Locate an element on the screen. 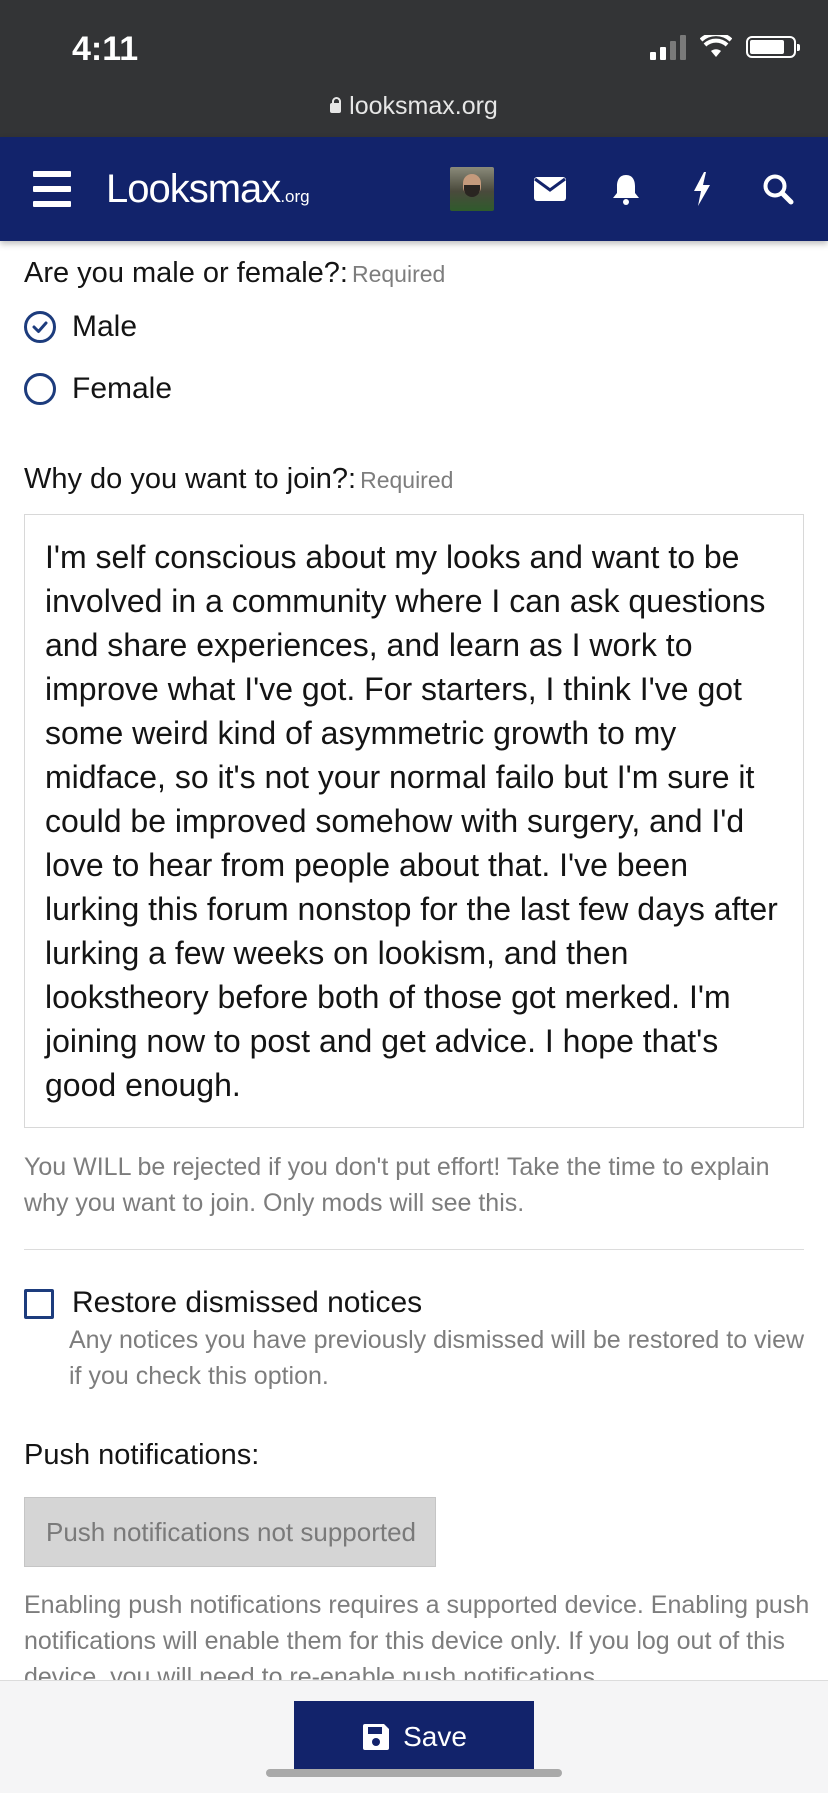 Image resolution: width=828 pixels, height=1793 pixels. battery-icon is located at coordinates (773, 47).